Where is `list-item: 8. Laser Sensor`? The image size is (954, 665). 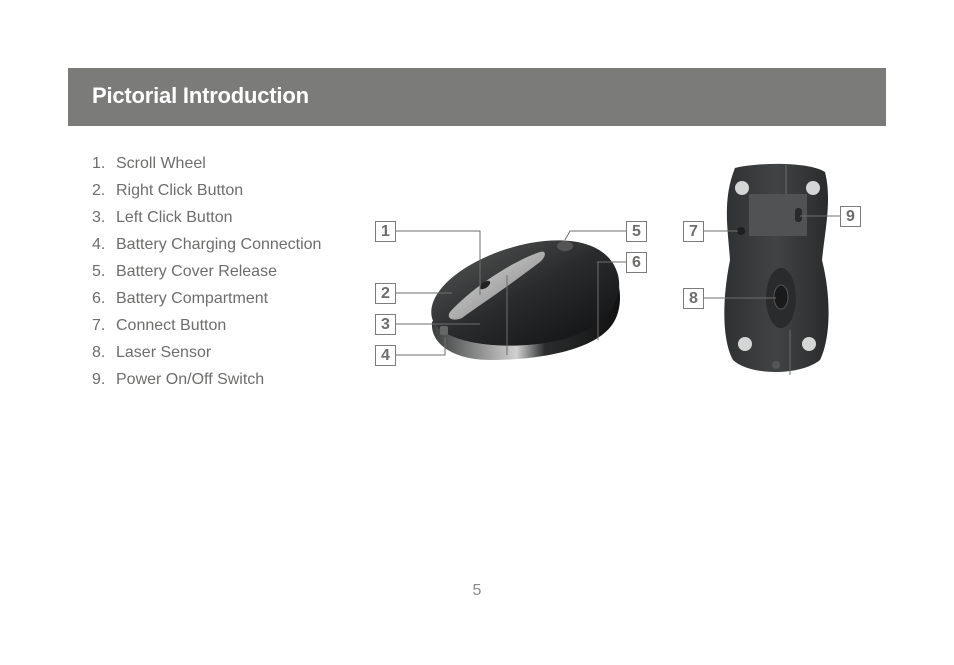 list-item: 8. Laser Sensor is located at coordinates (206, 356).